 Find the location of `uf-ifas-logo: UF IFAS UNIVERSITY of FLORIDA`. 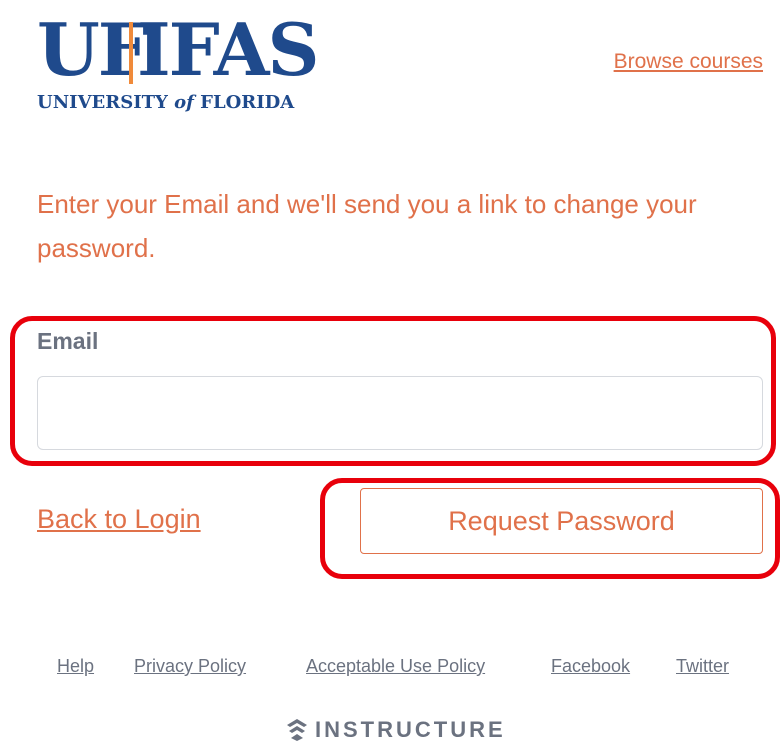

uf-ifas-logo: UF IFAS UNIVERSITY of FLORIDA is located at coordinates (202, 66).